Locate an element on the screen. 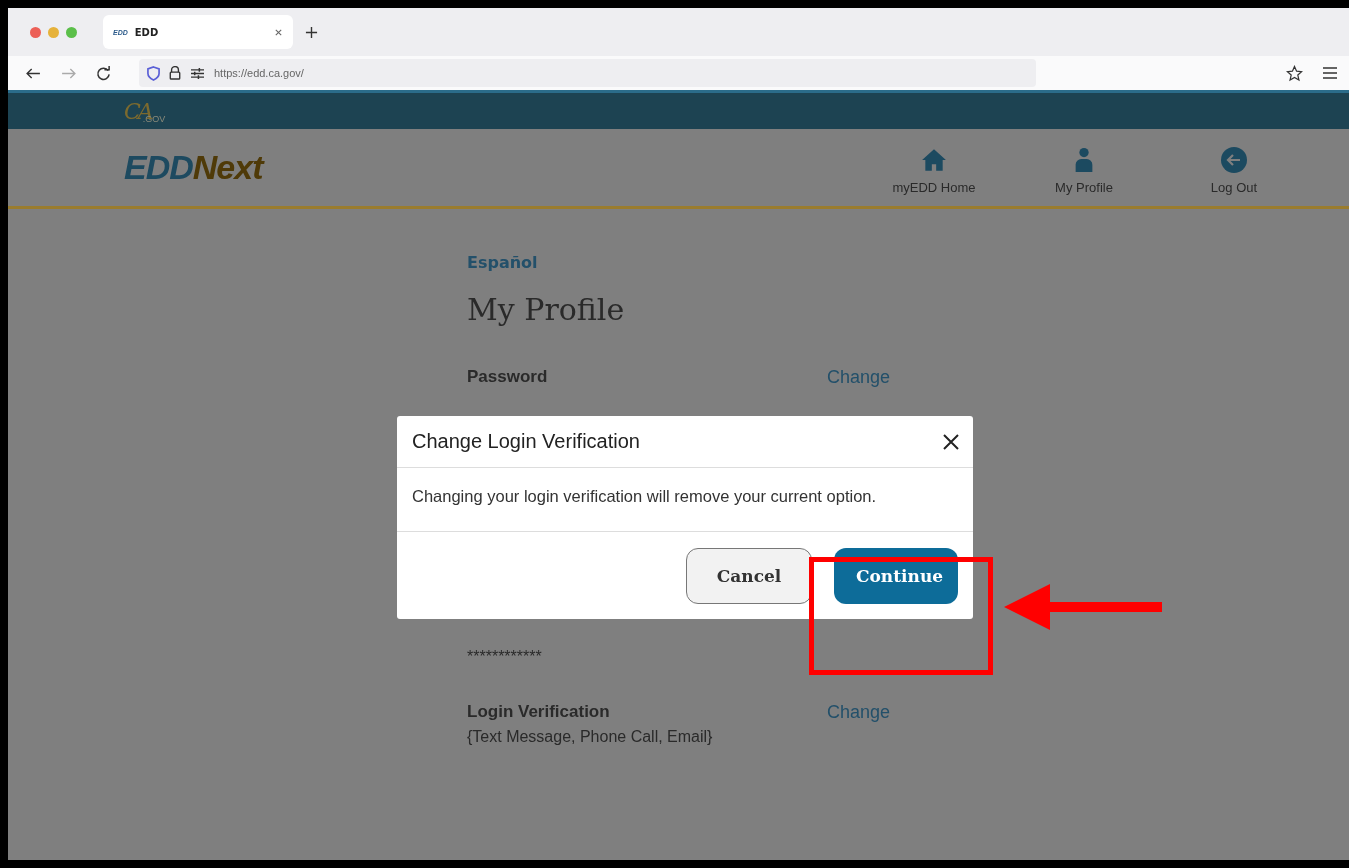 The image size is (1349, 868). continue-button: Continue is located at coordinates (896, 576).